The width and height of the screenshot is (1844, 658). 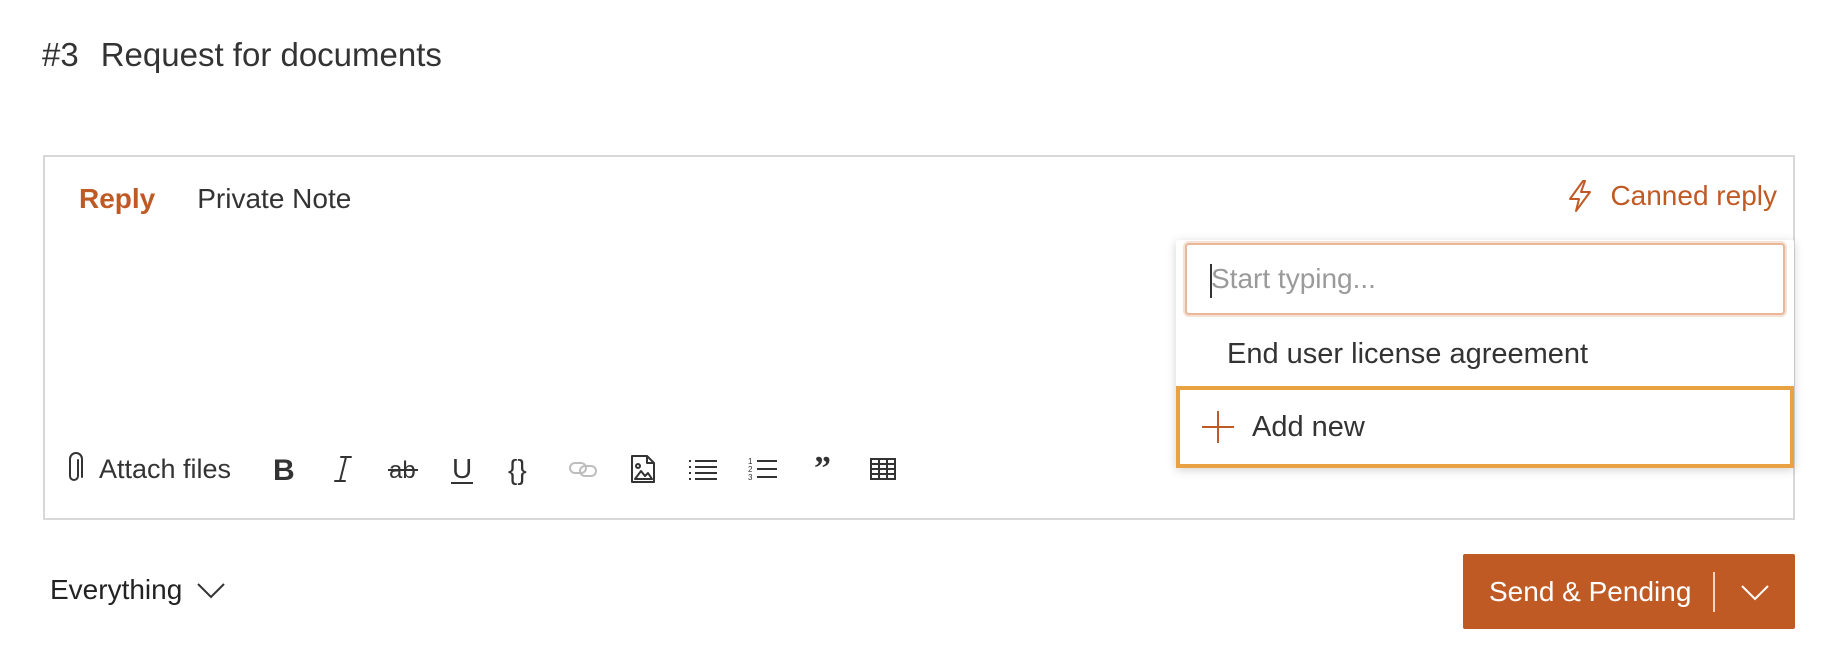 I want to click on italic-button, so click(x=343, y=469).